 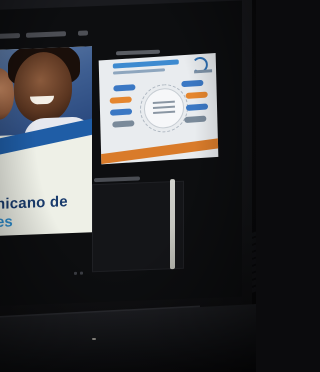 What do you see at coordinates (121, 34) in the screenshot?
I see `presenter-toolbar` at bounding box center [121, 34].